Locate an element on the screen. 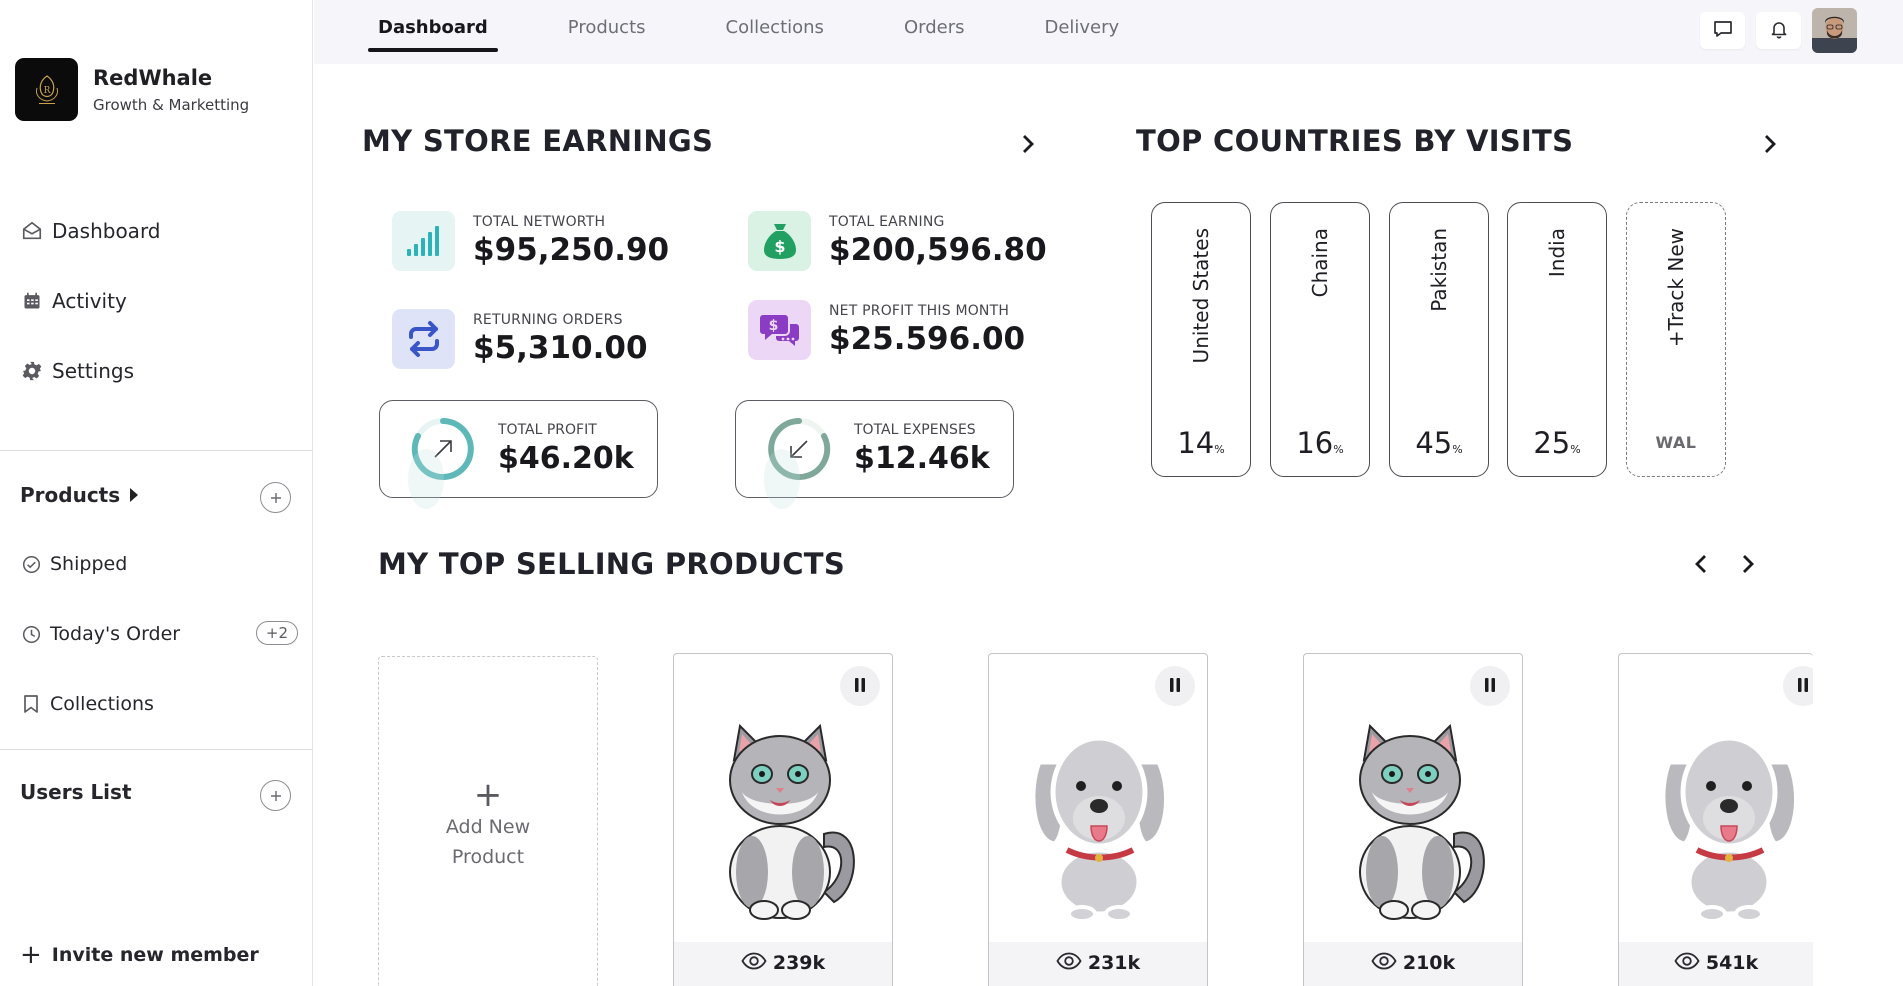  nav-item-dashboard: Dashboard is located at coordinates (90, 231).